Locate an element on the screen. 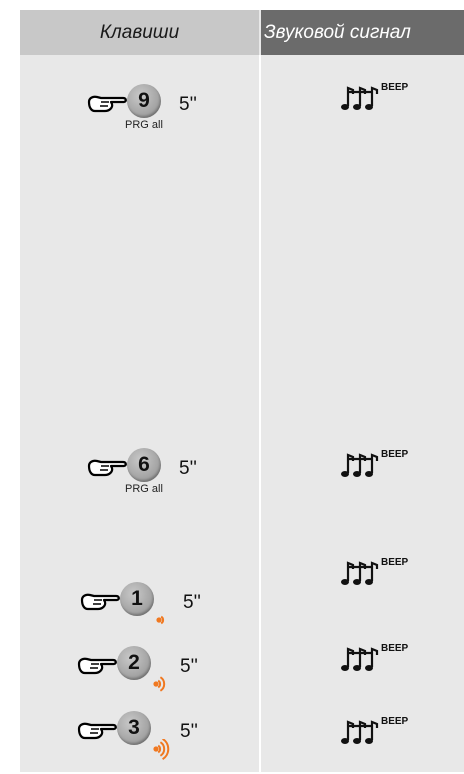 Image resolution: width=464 pixels, height=774 pixels. key-button-9: 9 is located at coordinates (144, 101).